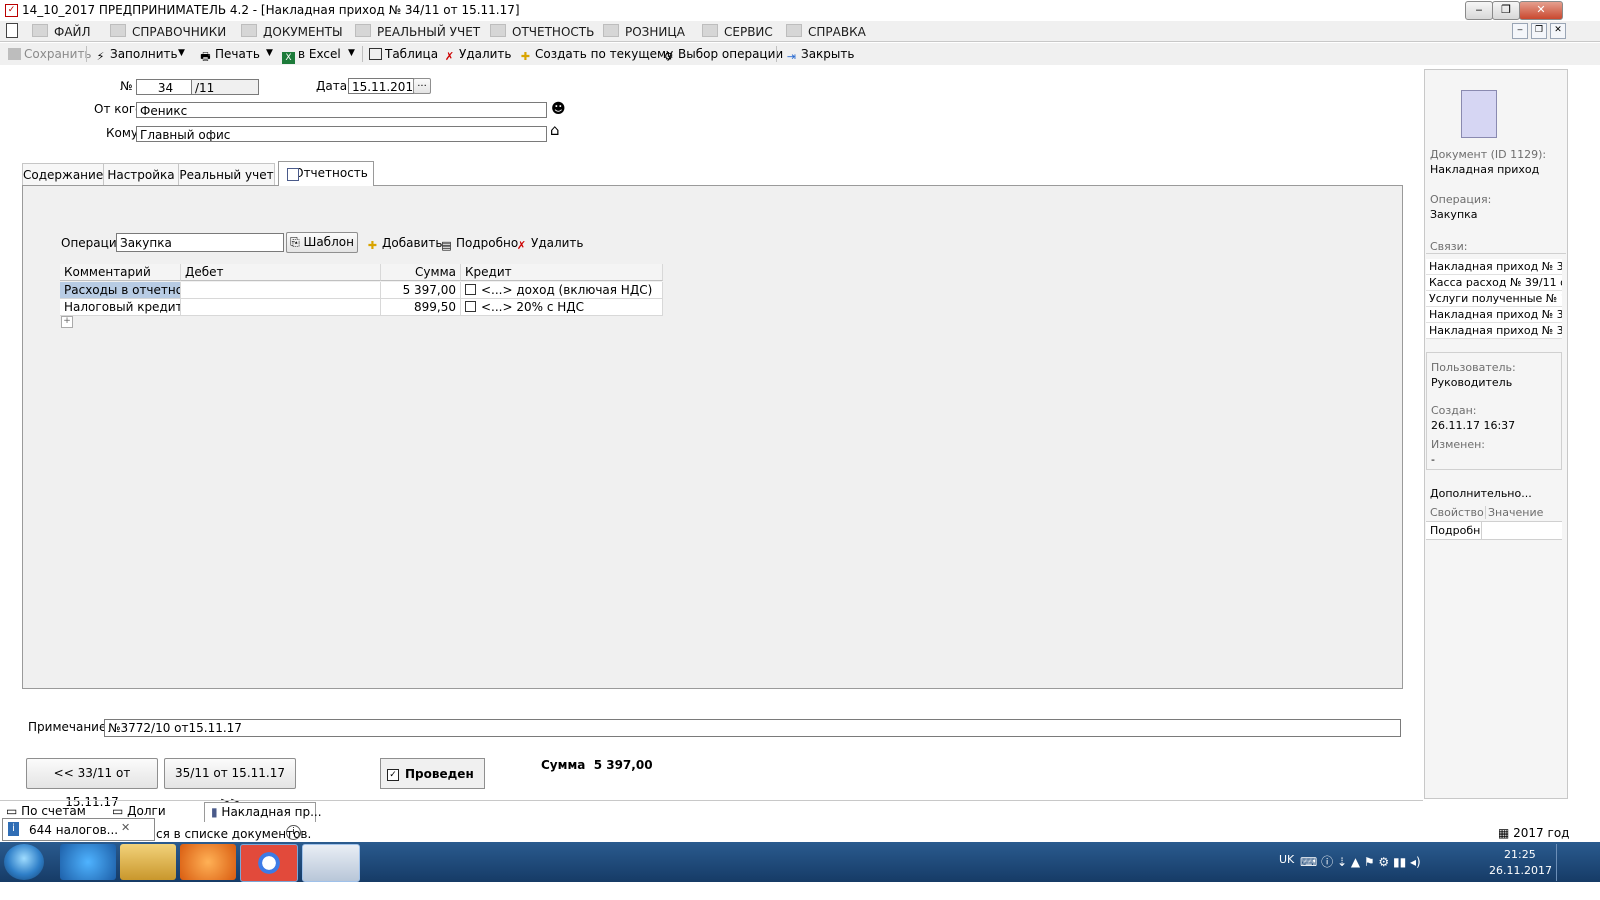 This screenshot has width=1600, height=900. I want to click on clock-date: 26.11.2017, so click(1520, 870).